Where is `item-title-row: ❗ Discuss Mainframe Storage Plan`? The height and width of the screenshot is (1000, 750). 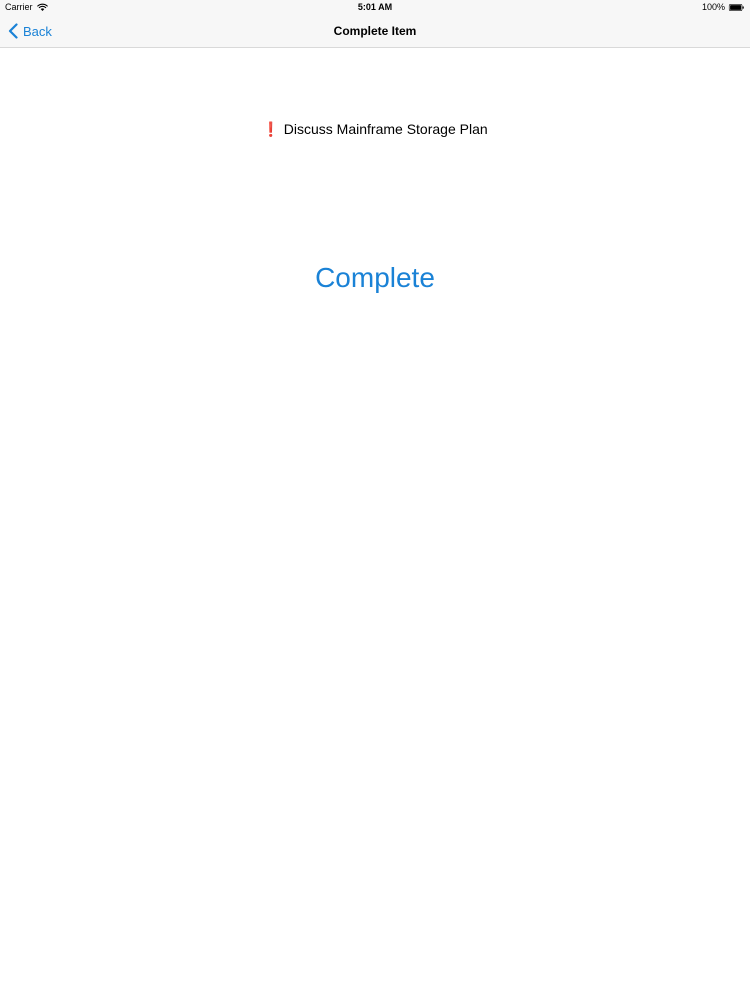 item-title-row: ❗ Discuss Mainframe Storage Plan is located at coordinates (375, 129).